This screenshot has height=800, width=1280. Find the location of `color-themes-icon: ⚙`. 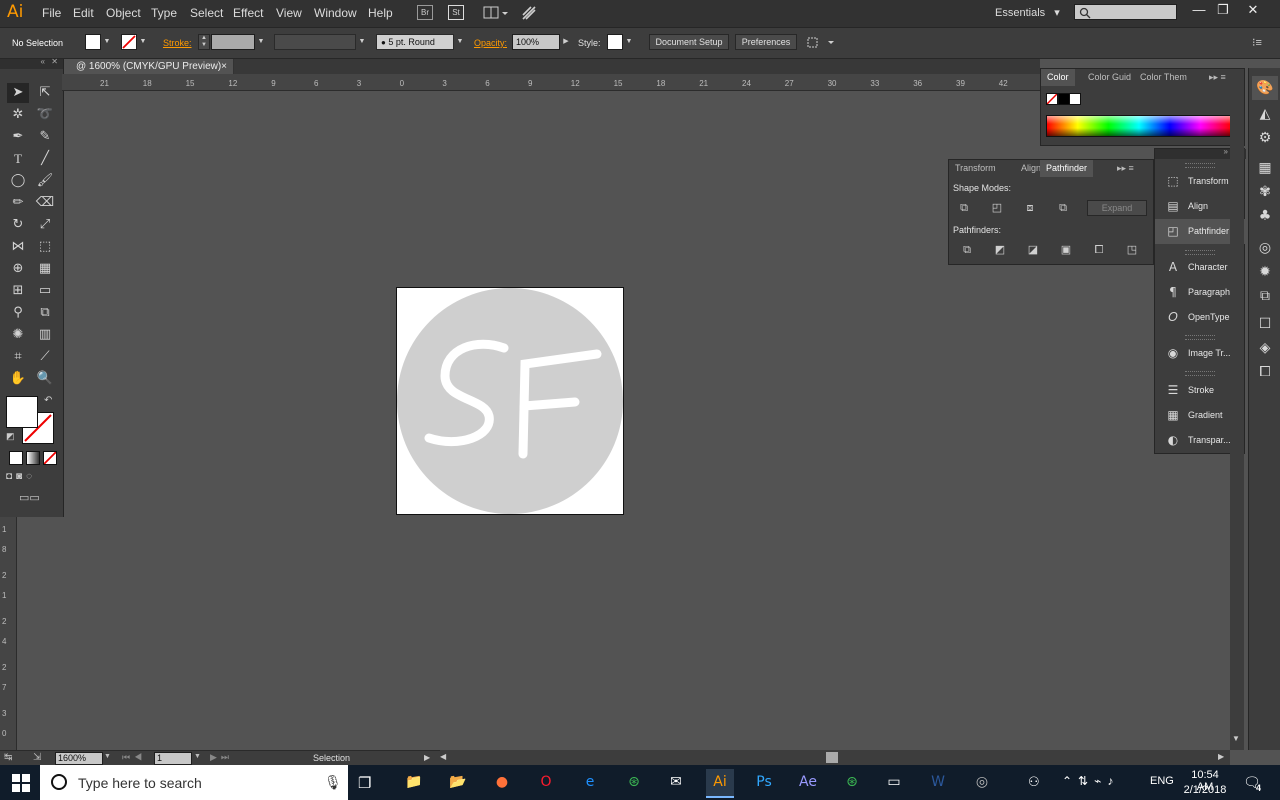

color-themes-icon: ⚙ is located at coordinates (1265, 138).